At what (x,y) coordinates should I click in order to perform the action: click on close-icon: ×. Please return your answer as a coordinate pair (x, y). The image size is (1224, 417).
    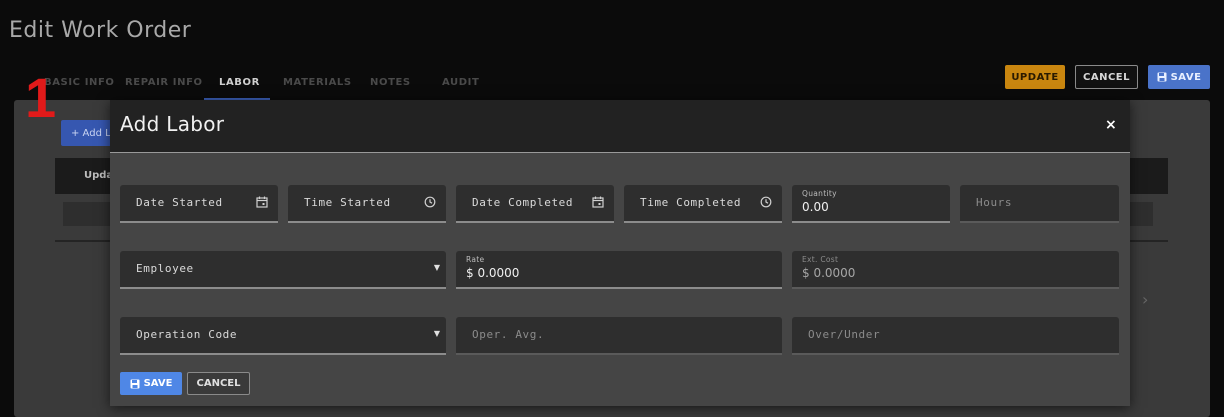
    Looking at the image, I should click on (1111, 125).